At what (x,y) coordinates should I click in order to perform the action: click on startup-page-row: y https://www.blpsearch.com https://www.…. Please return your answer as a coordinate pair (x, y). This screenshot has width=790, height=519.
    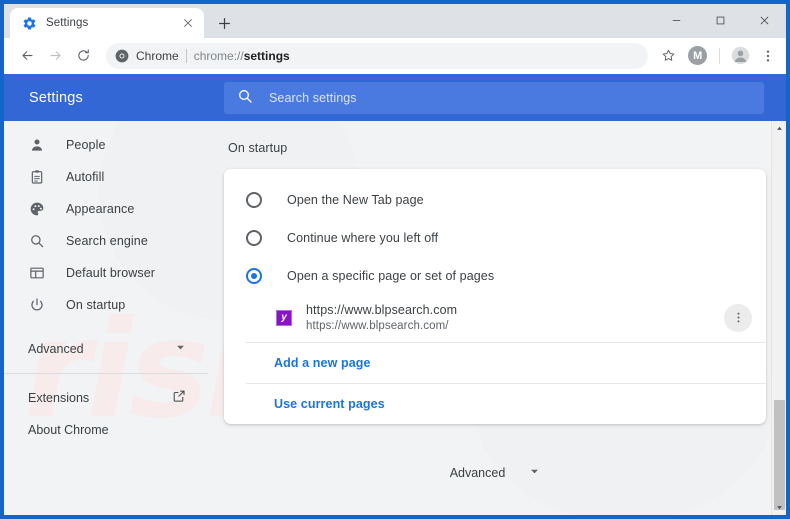
    Looking at the image, I should click on (495, 318).